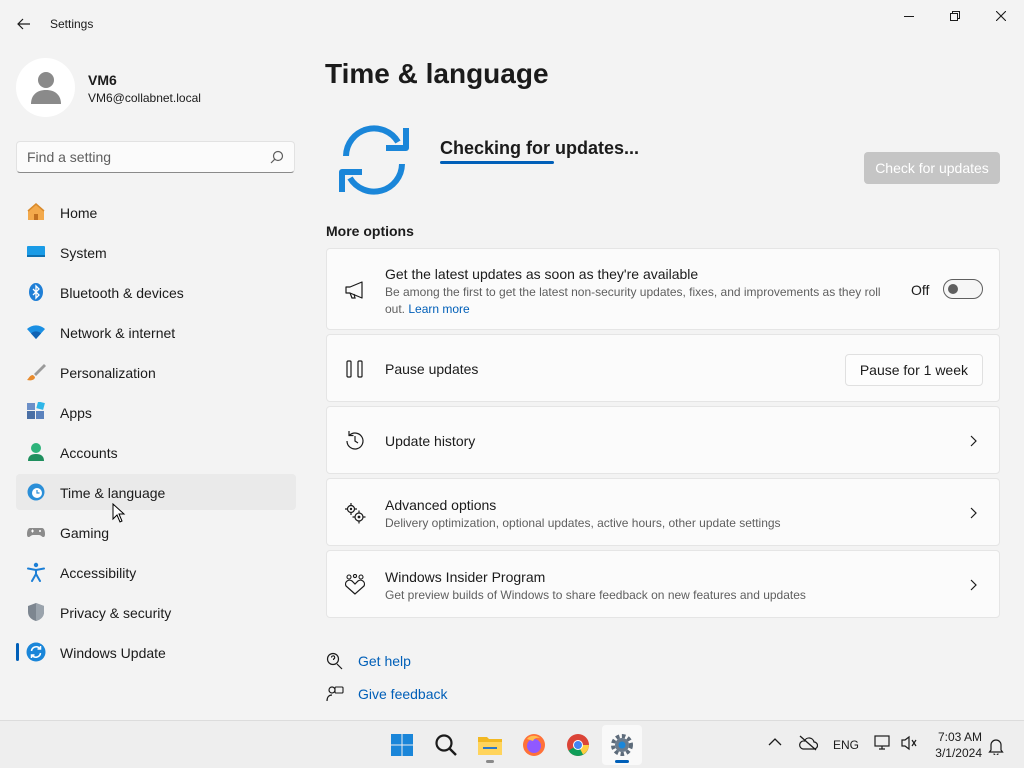 The image size is (1024, 768). I want to click on give-feedback-label: Give feedback, so click(403, 694).